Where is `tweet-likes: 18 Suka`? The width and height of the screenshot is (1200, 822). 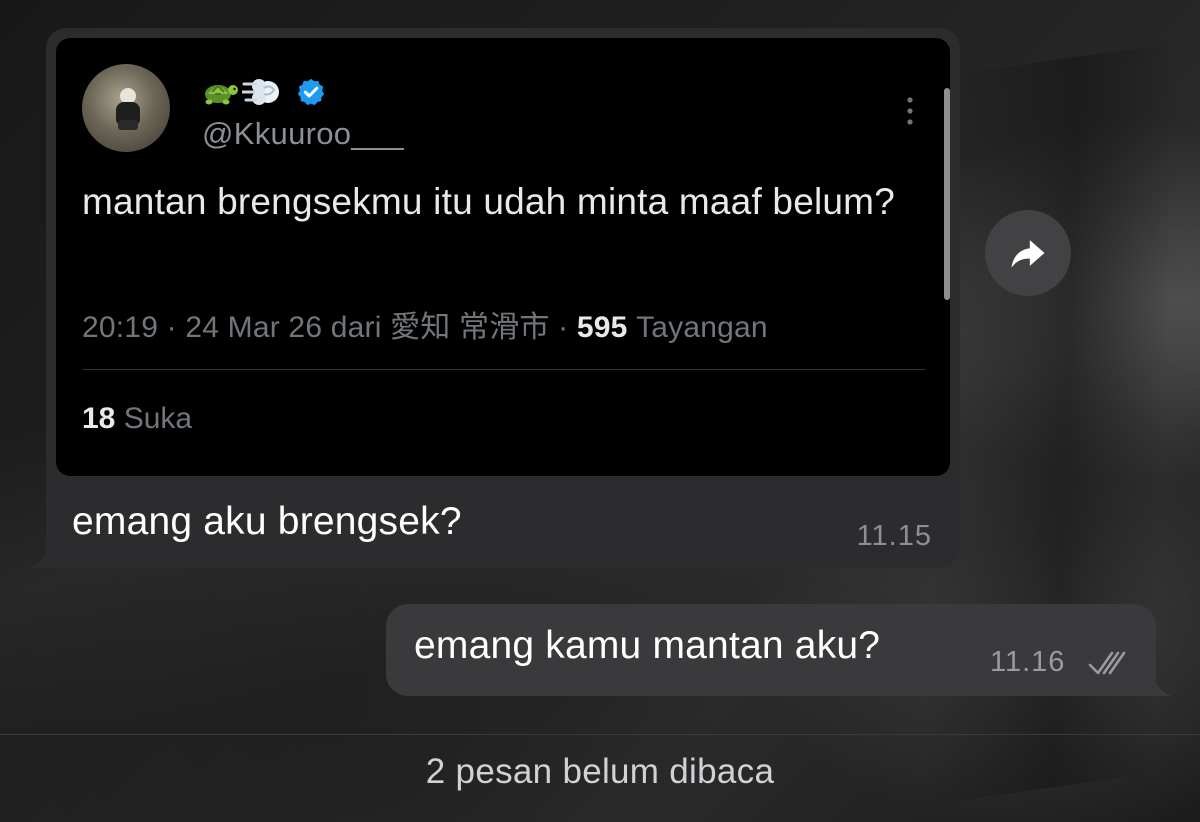 tweet-likes: 18 Suka is located at coordinates (137, 419).